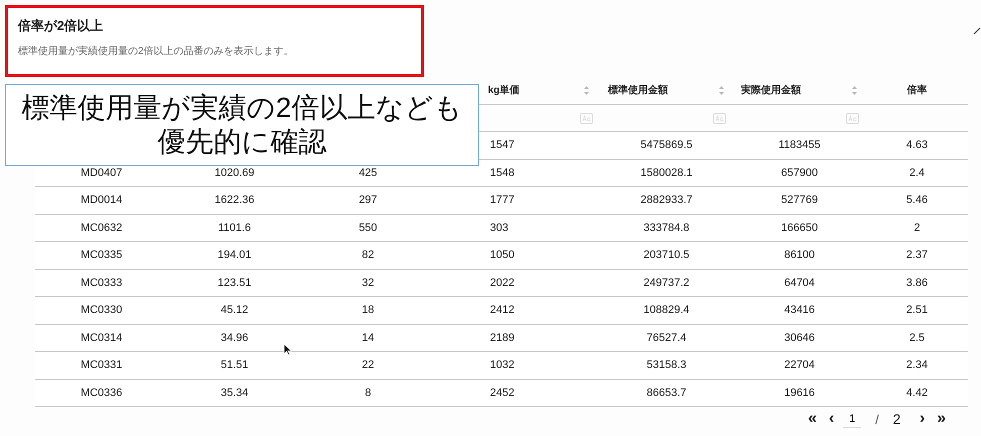  Describe the element at coordinates (799, 200) in the screenshot. I see `table-cell: 527769` at that location.